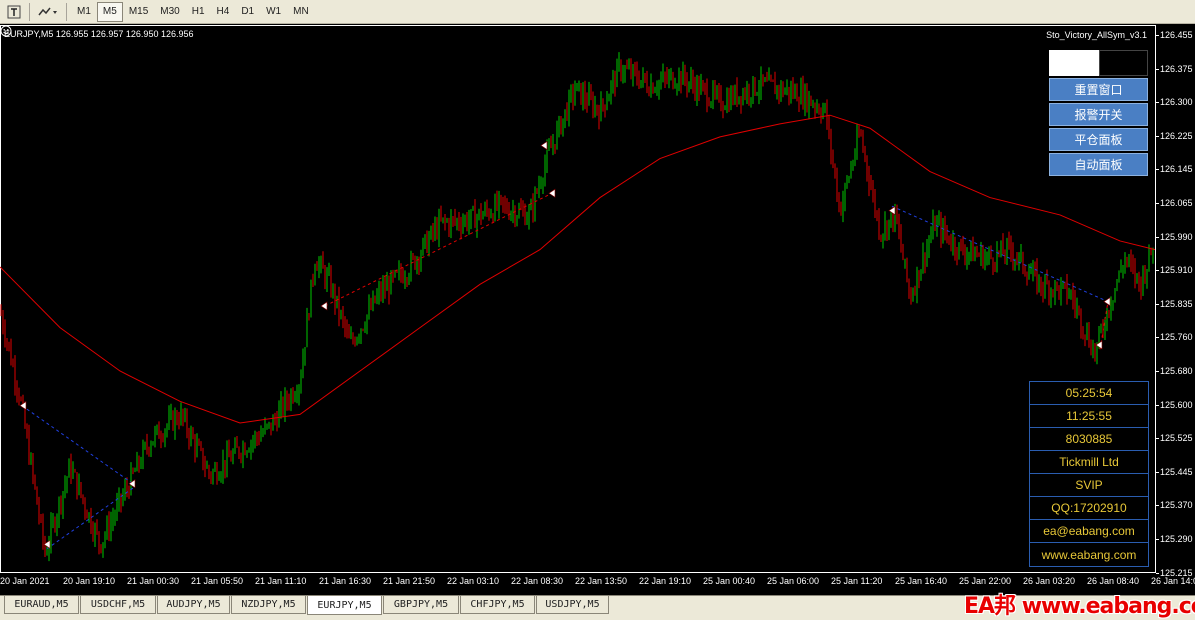  Describe the element at coordinates (198, 12) in the screenshot. I see `timeframe-h1-button: H1` at that location.